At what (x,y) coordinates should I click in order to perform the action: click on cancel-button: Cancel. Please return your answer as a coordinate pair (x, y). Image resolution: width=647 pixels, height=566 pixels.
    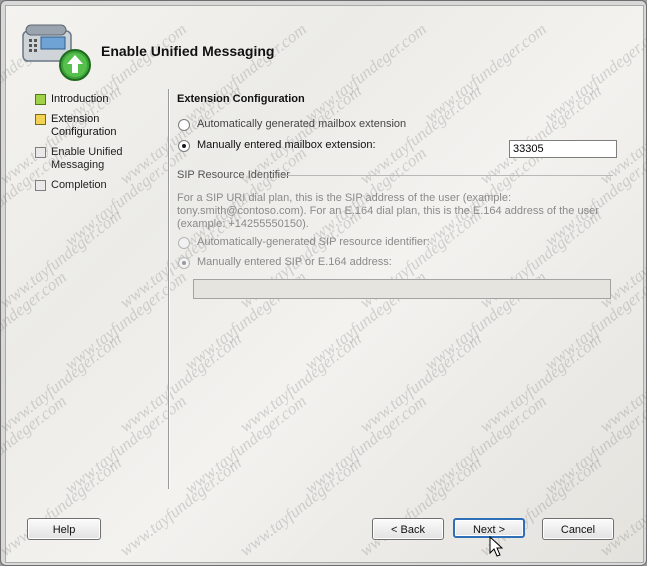
    Looking at the image, I should click on (578, 529).